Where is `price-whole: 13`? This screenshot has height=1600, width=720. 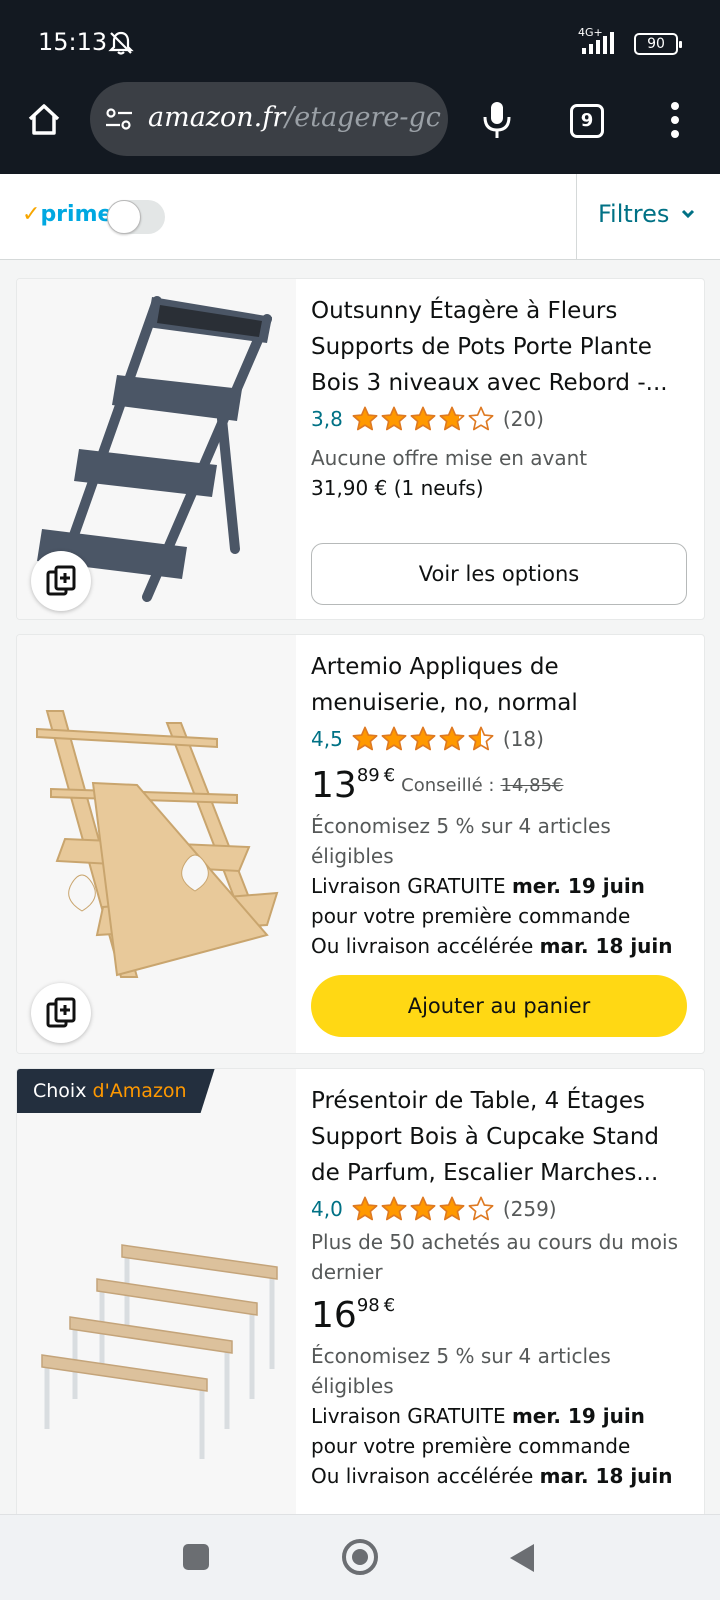 price-whole: 13 is located at coordinates (334, 785).